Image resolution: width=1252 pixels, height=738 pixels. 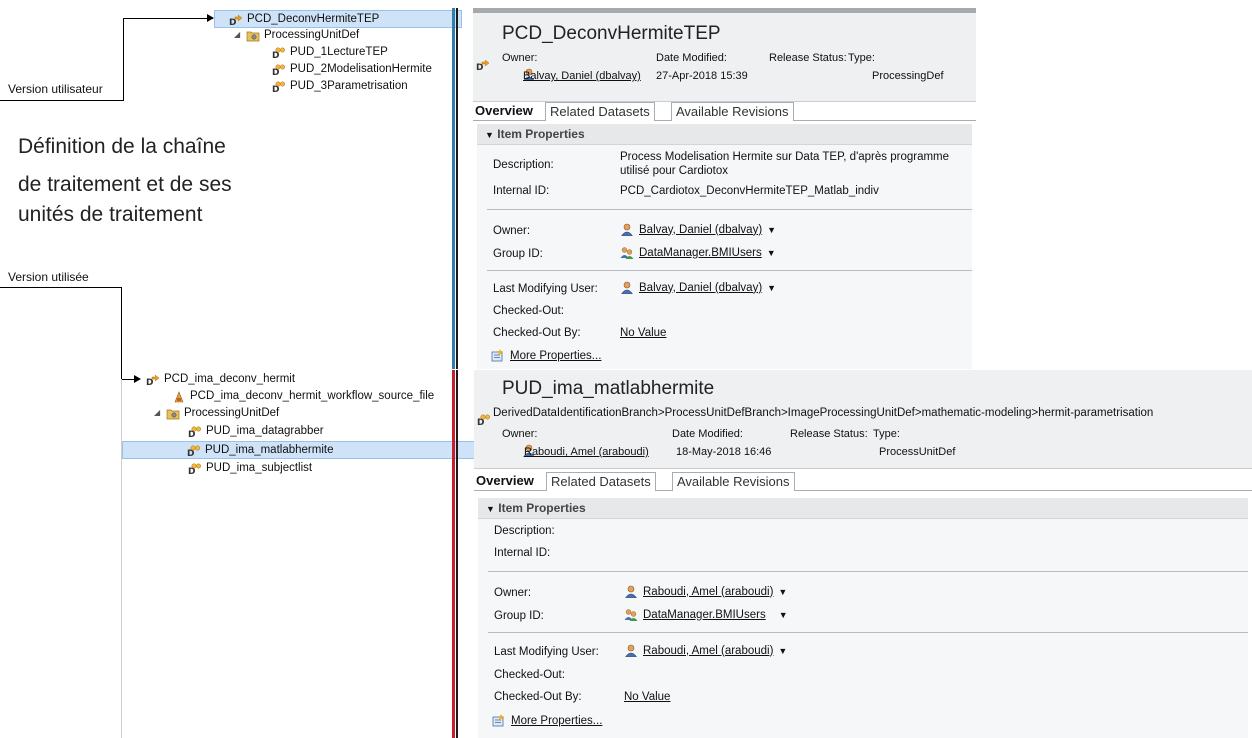 What do you see at coordinates (724, 452) in the screenshot?
I see `date-modified-value: 18-May-2018 16:46` at bounding box center [724, 452].